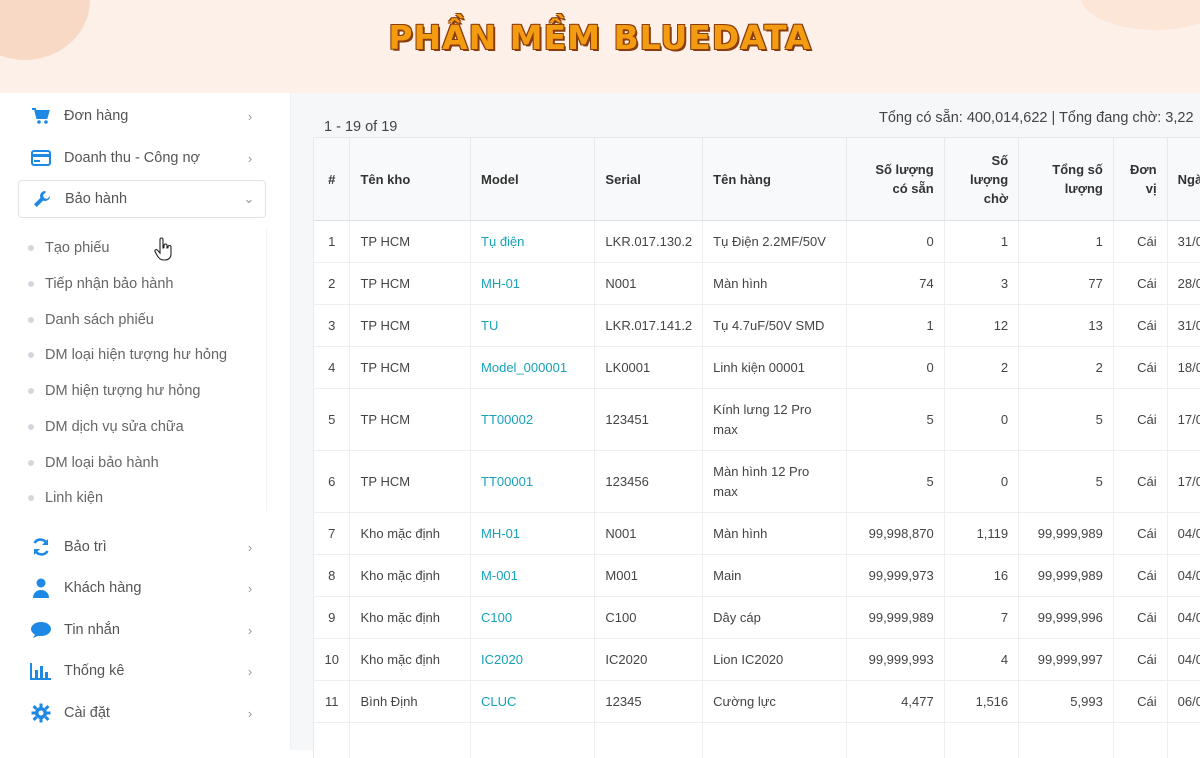 The width and height of the screenshot is (1200, 758). I want to click on model-link: Model_000001, so click(533, 368).